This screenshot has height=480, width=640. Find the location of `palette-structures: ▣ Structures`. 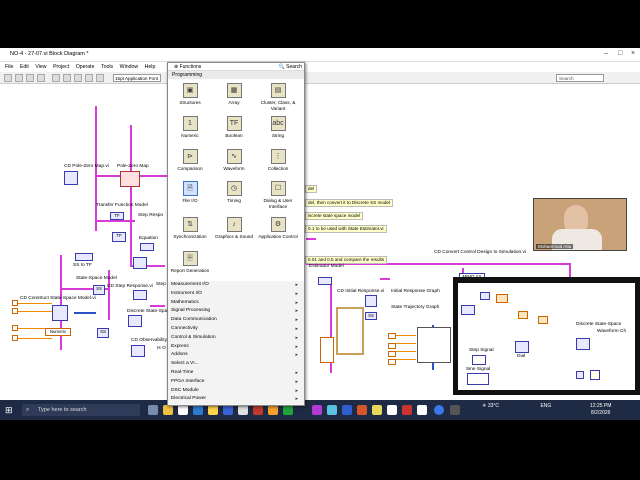

palette-structures: ▣ Structures is located at coordinates (190, 94).